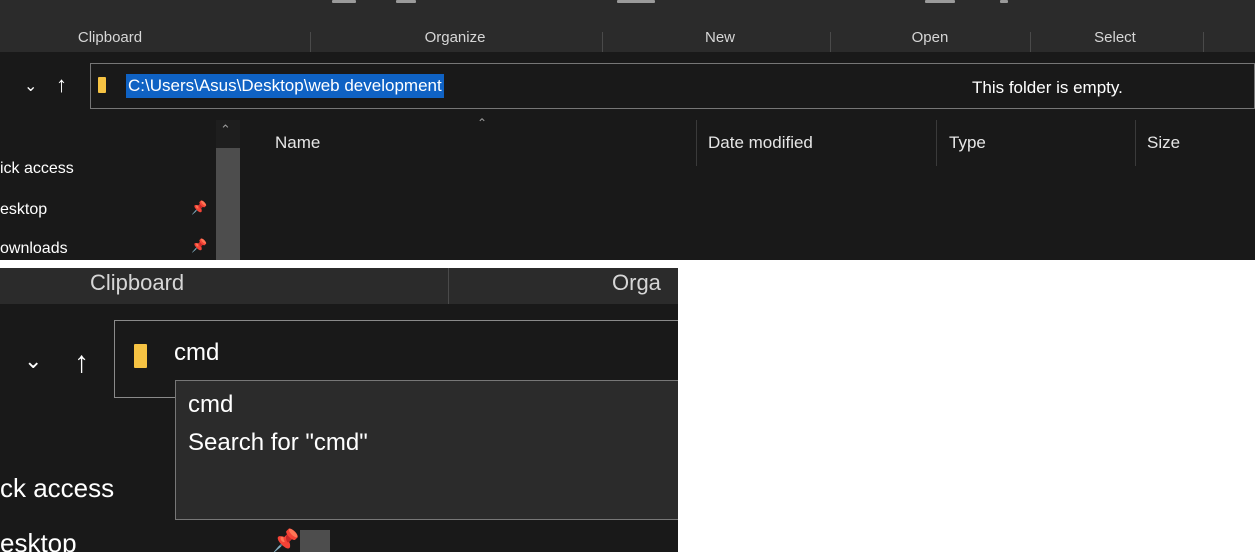 The image size is (1255, 552). What do you see at coordinates (482, 123) in the screenshot?
I see `sort-up-icon: ⌃` at bounding box center [482, 123].